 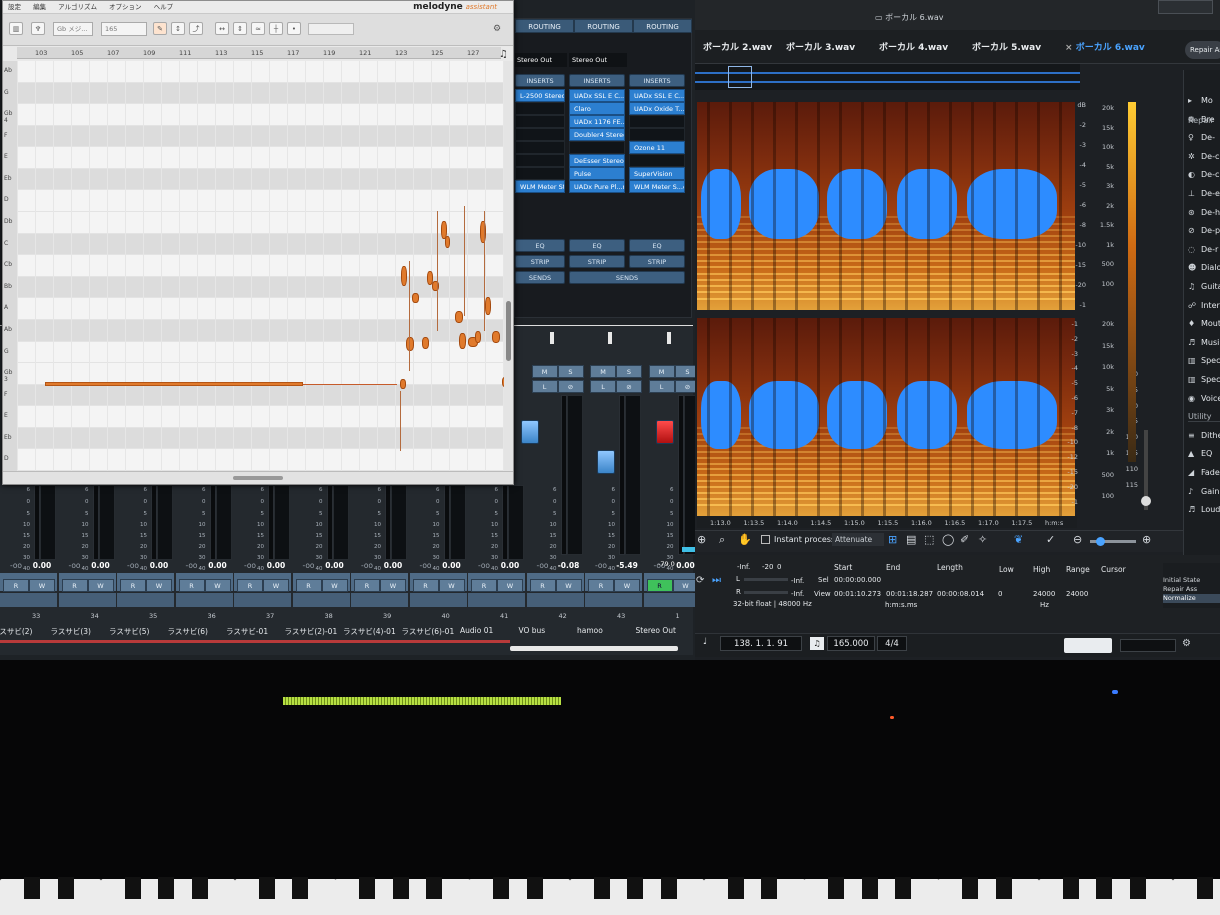 What do you see at coordinates (1204, 212) in the screenshot?
I see `module-item: ⊛ De-h` at bounding box center [1204, 212].